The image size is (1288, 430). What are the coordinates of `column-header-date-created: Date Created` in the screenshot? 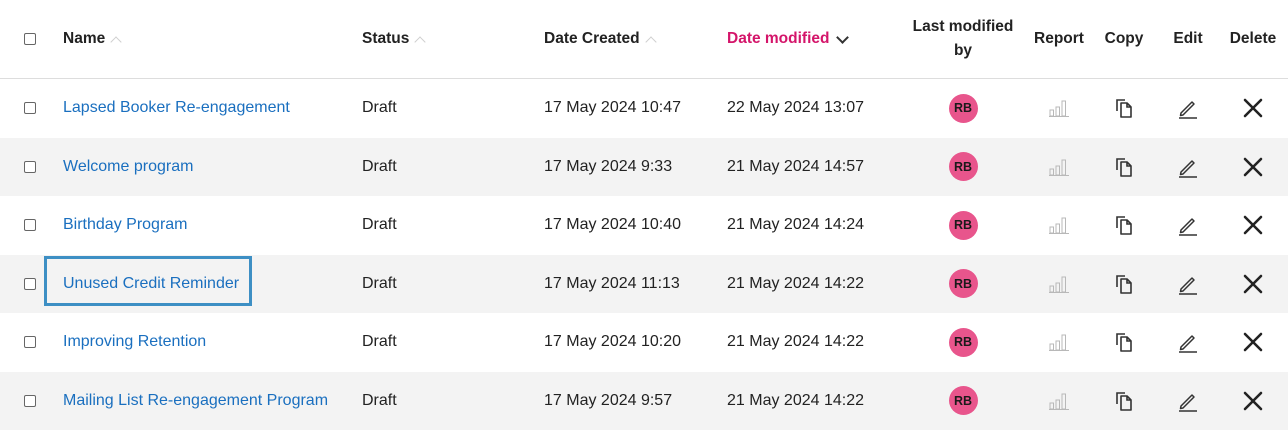 It's located at (599, 39).